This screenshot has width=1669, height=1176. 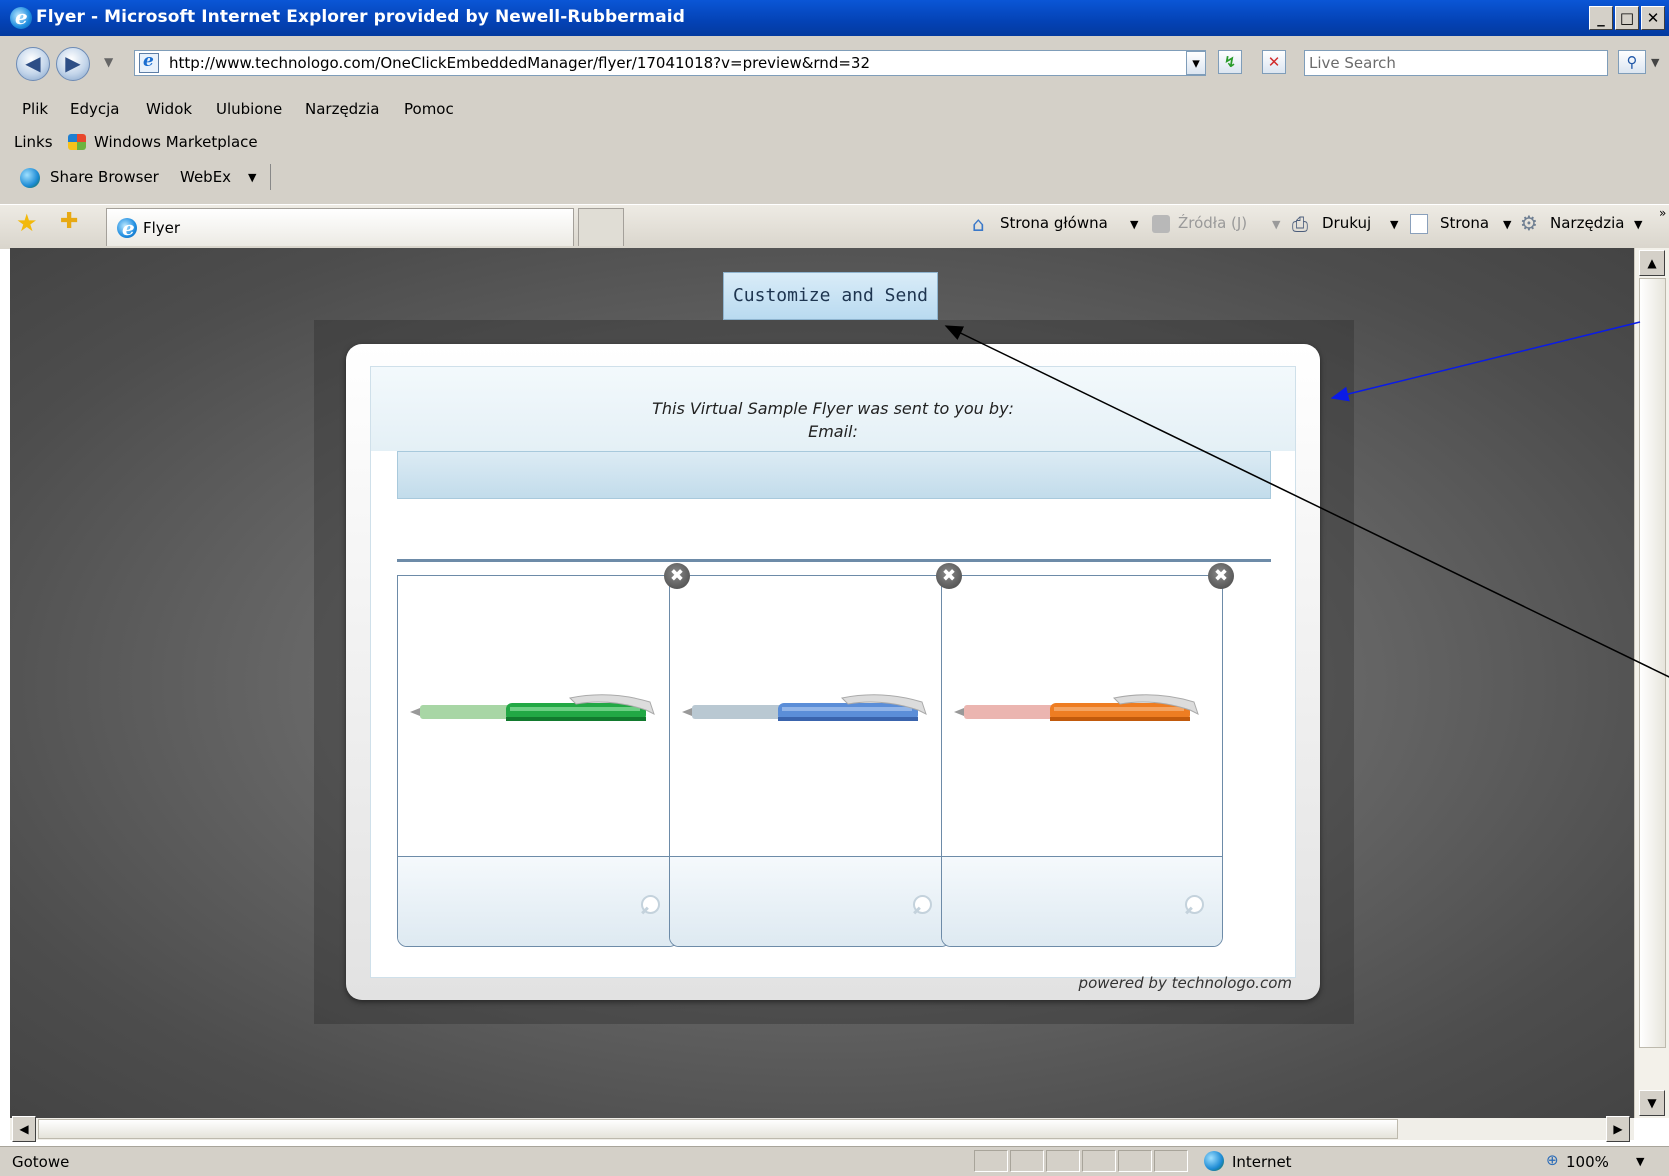 What do you see at coordinates (162, 228) in the screenshot?
I see `tab-title: Flyer` at bounding box center [162, 228].